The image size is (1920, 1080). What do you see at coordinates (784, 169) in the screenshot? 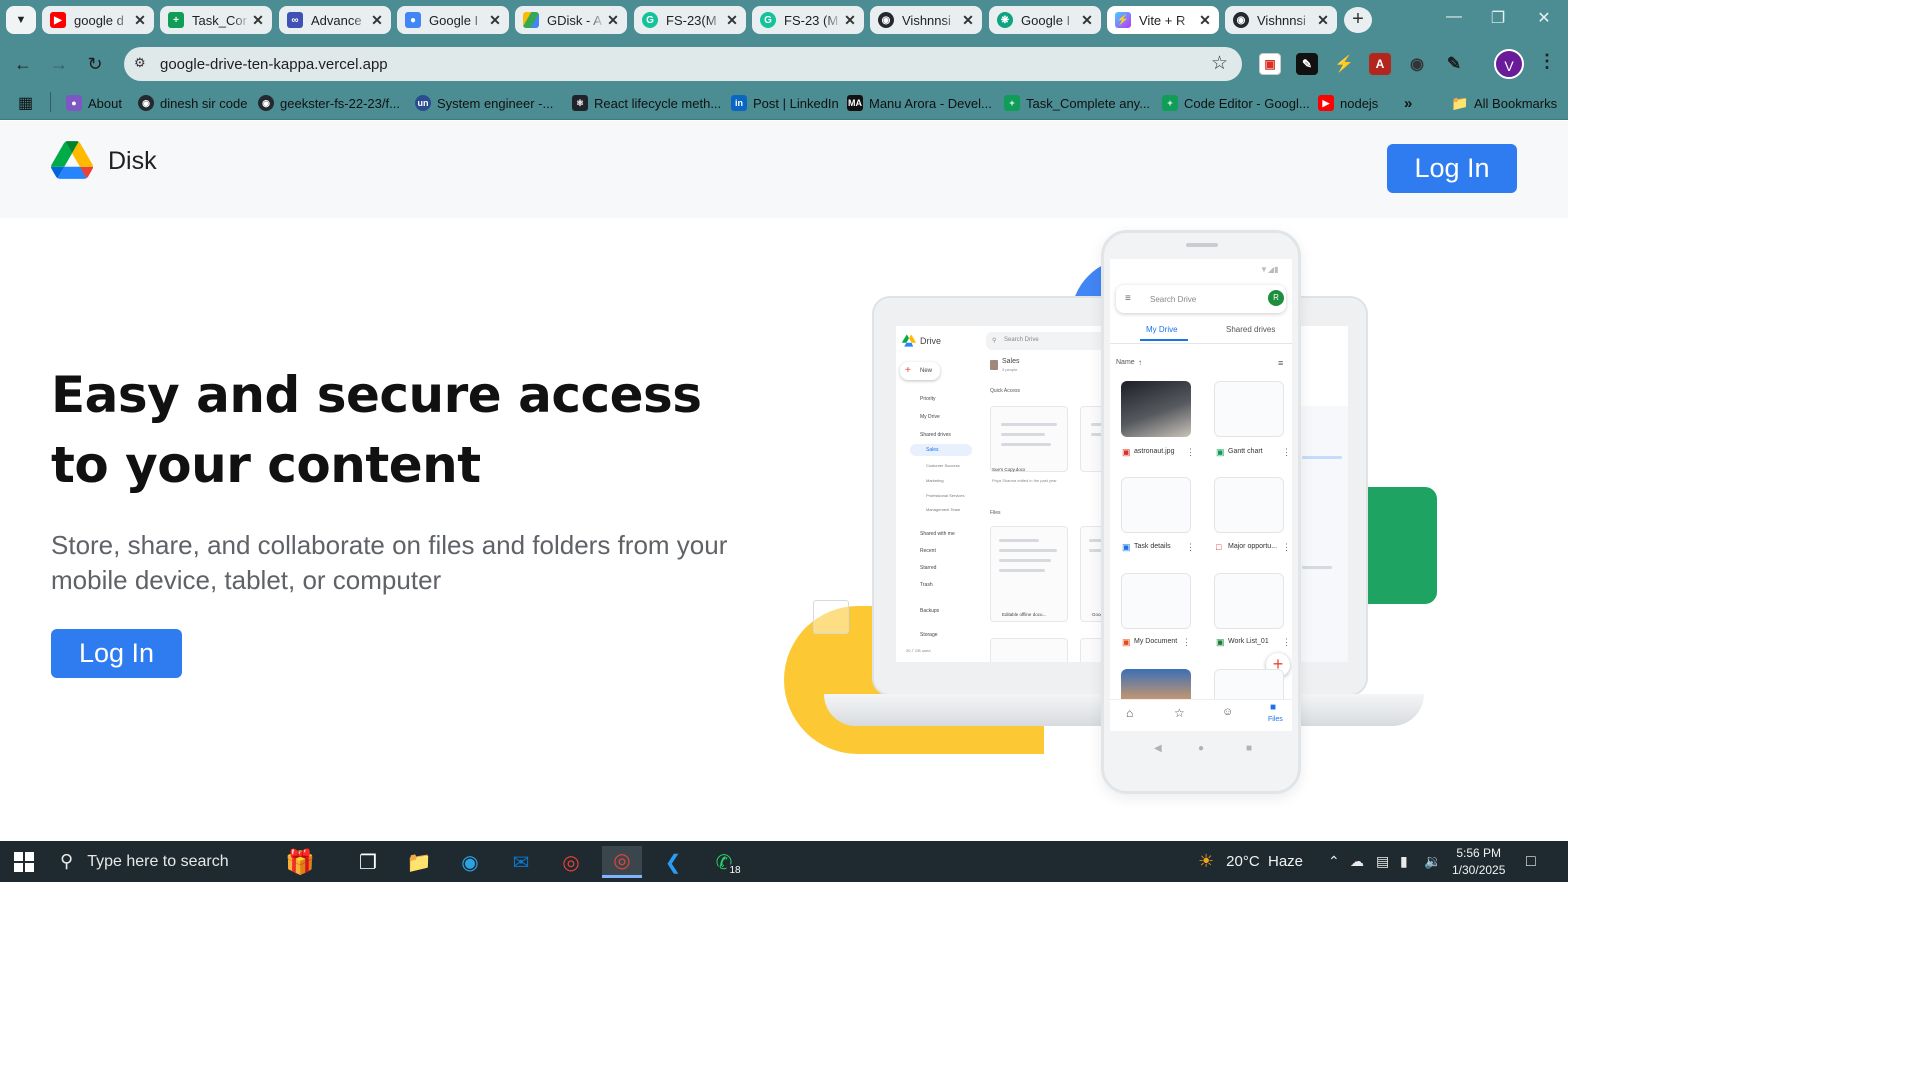
I see `site-header: Disk Log In` at bounding box center [784, 169].